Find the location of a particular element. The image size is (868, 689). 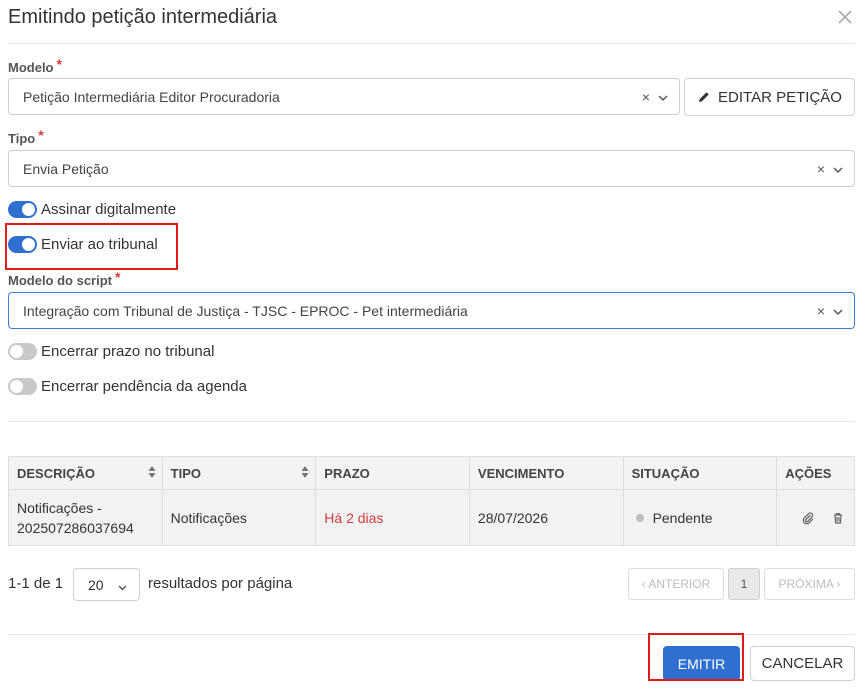

cell-tipo: Notificações is located at coordinates (240, 517).